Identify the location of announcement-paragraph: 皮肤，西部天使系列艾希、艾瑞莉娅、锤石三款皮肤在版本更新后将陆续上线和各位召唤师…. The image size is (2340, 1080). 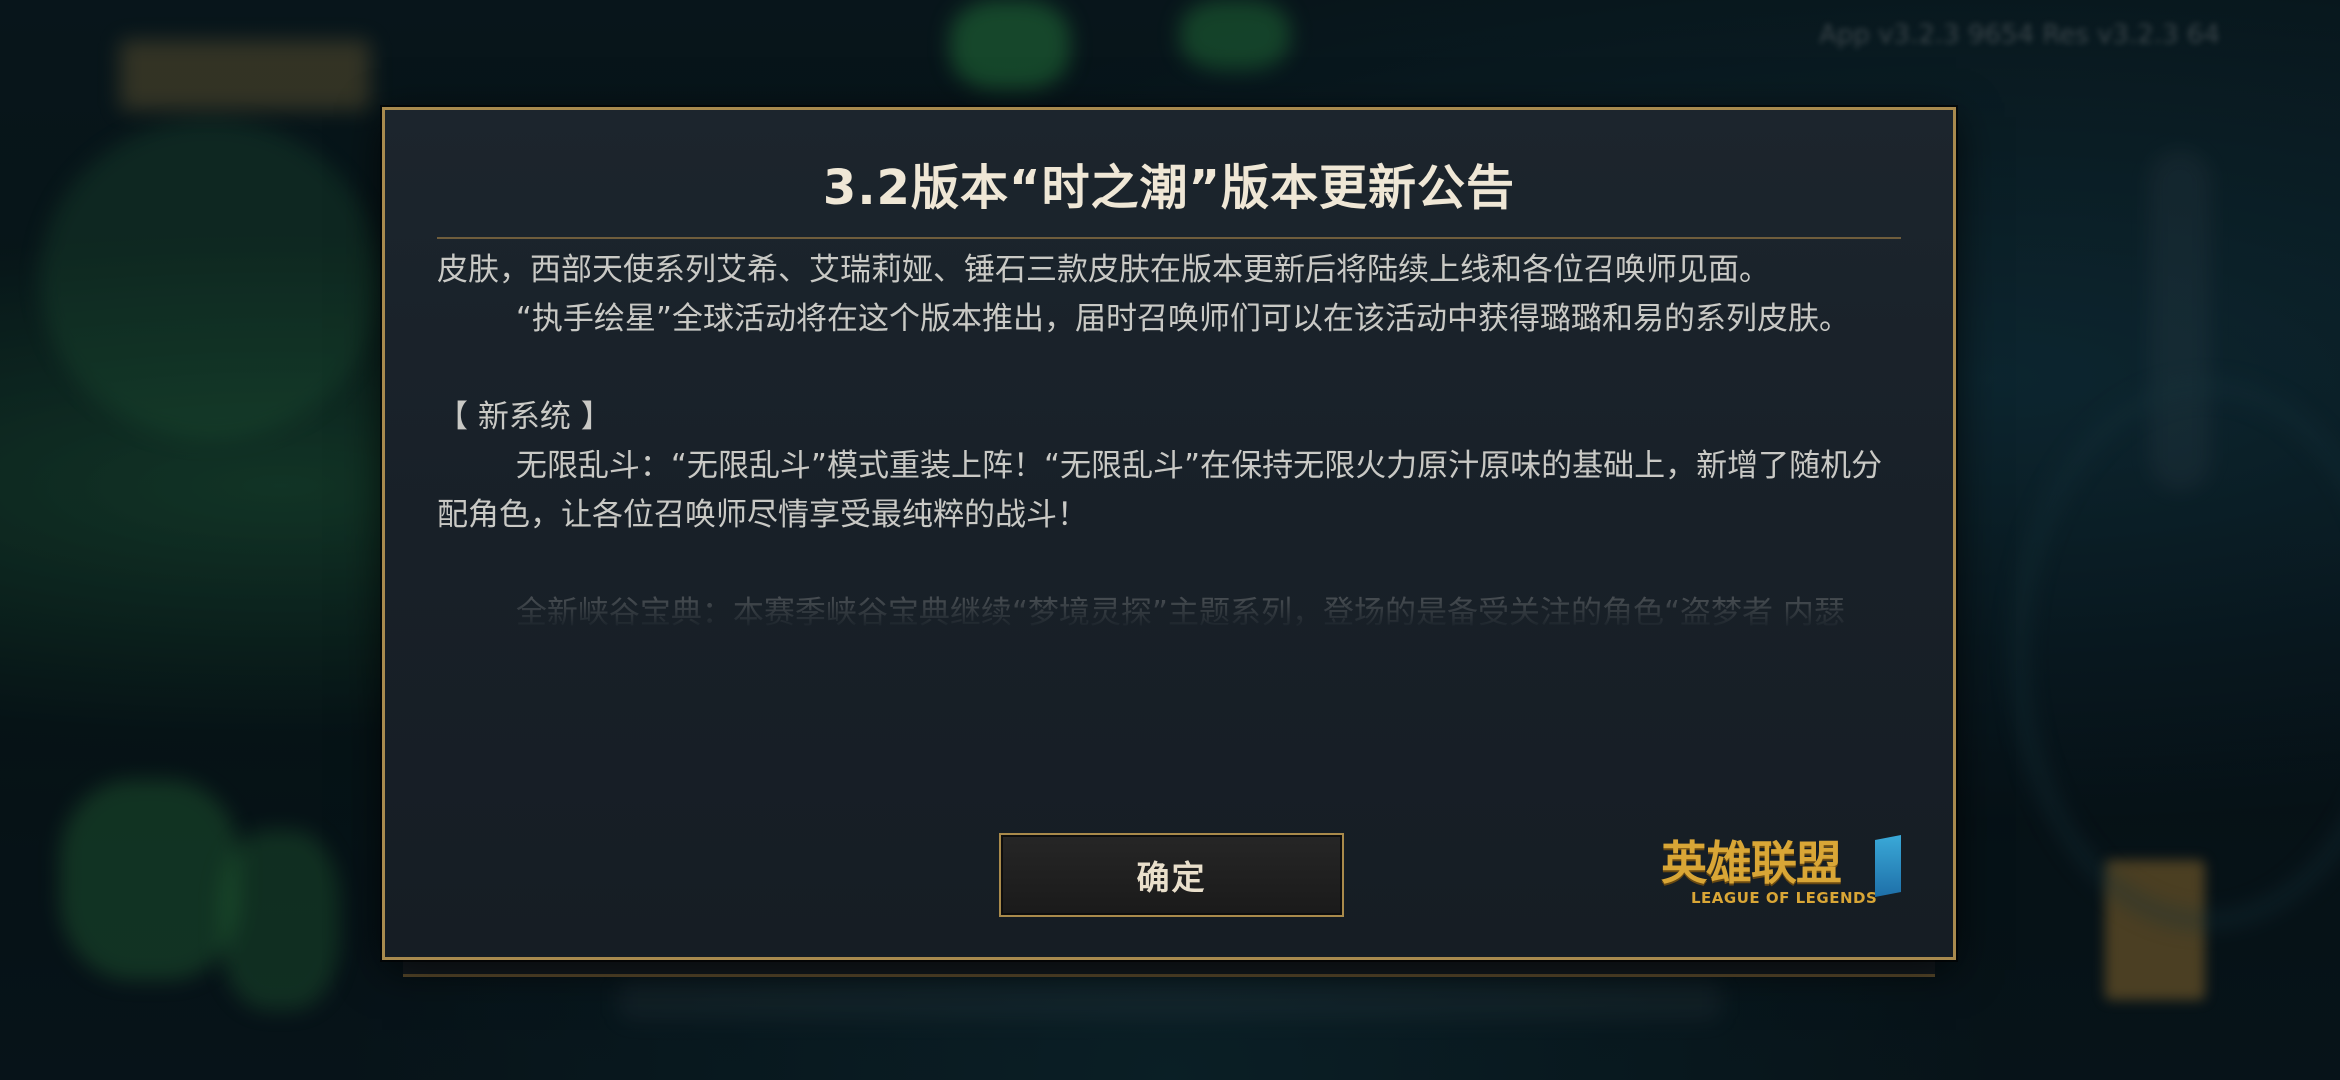
(1103, 270).